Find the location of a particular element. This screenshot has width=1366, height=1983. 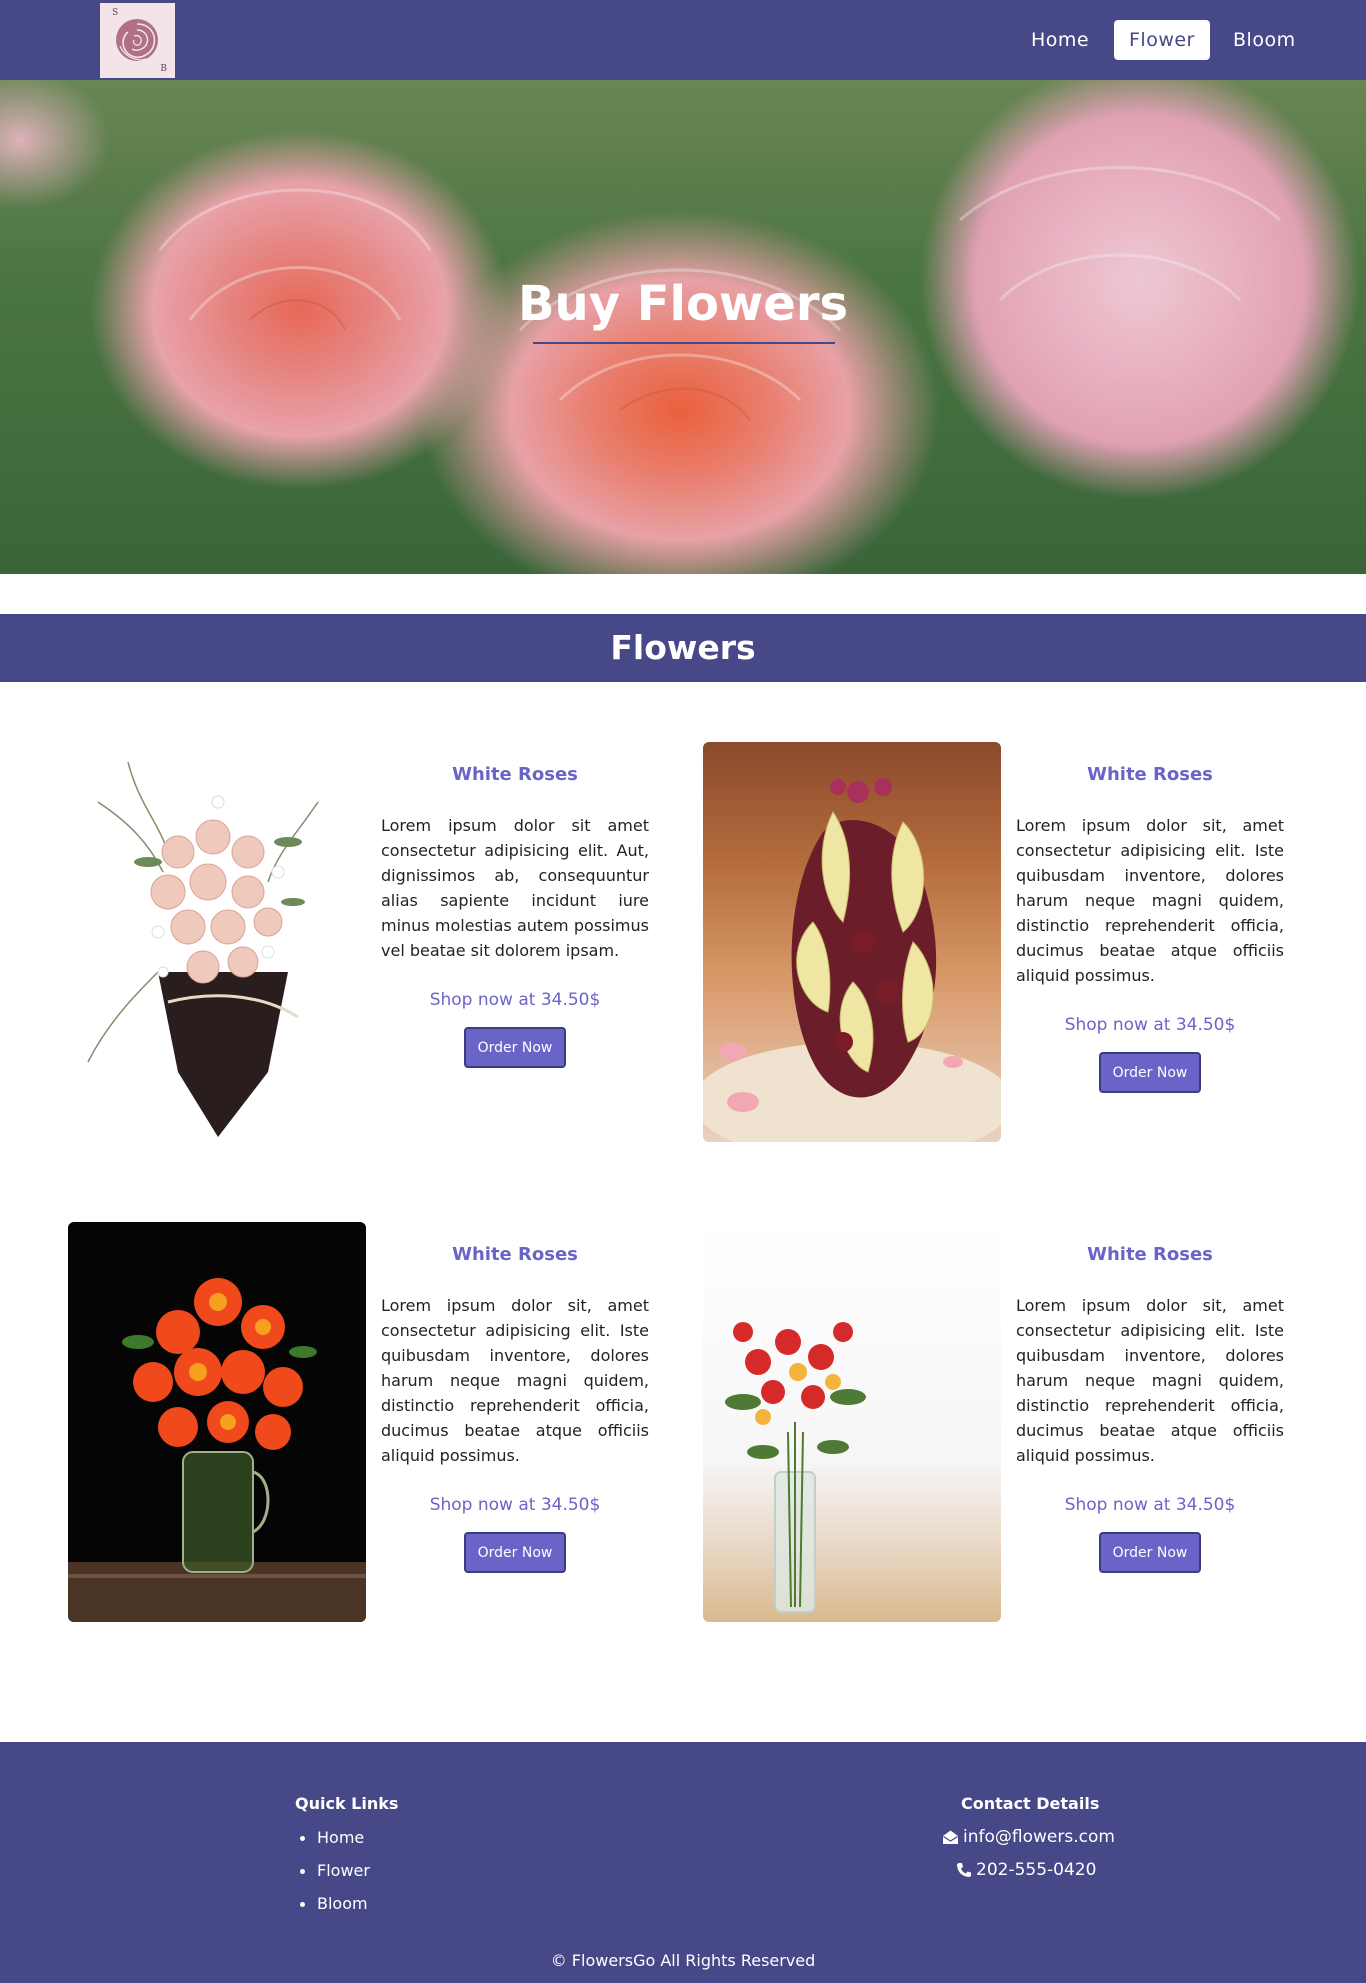

contact-details-title: Contact Details is located at coordinates (1030, 1803).